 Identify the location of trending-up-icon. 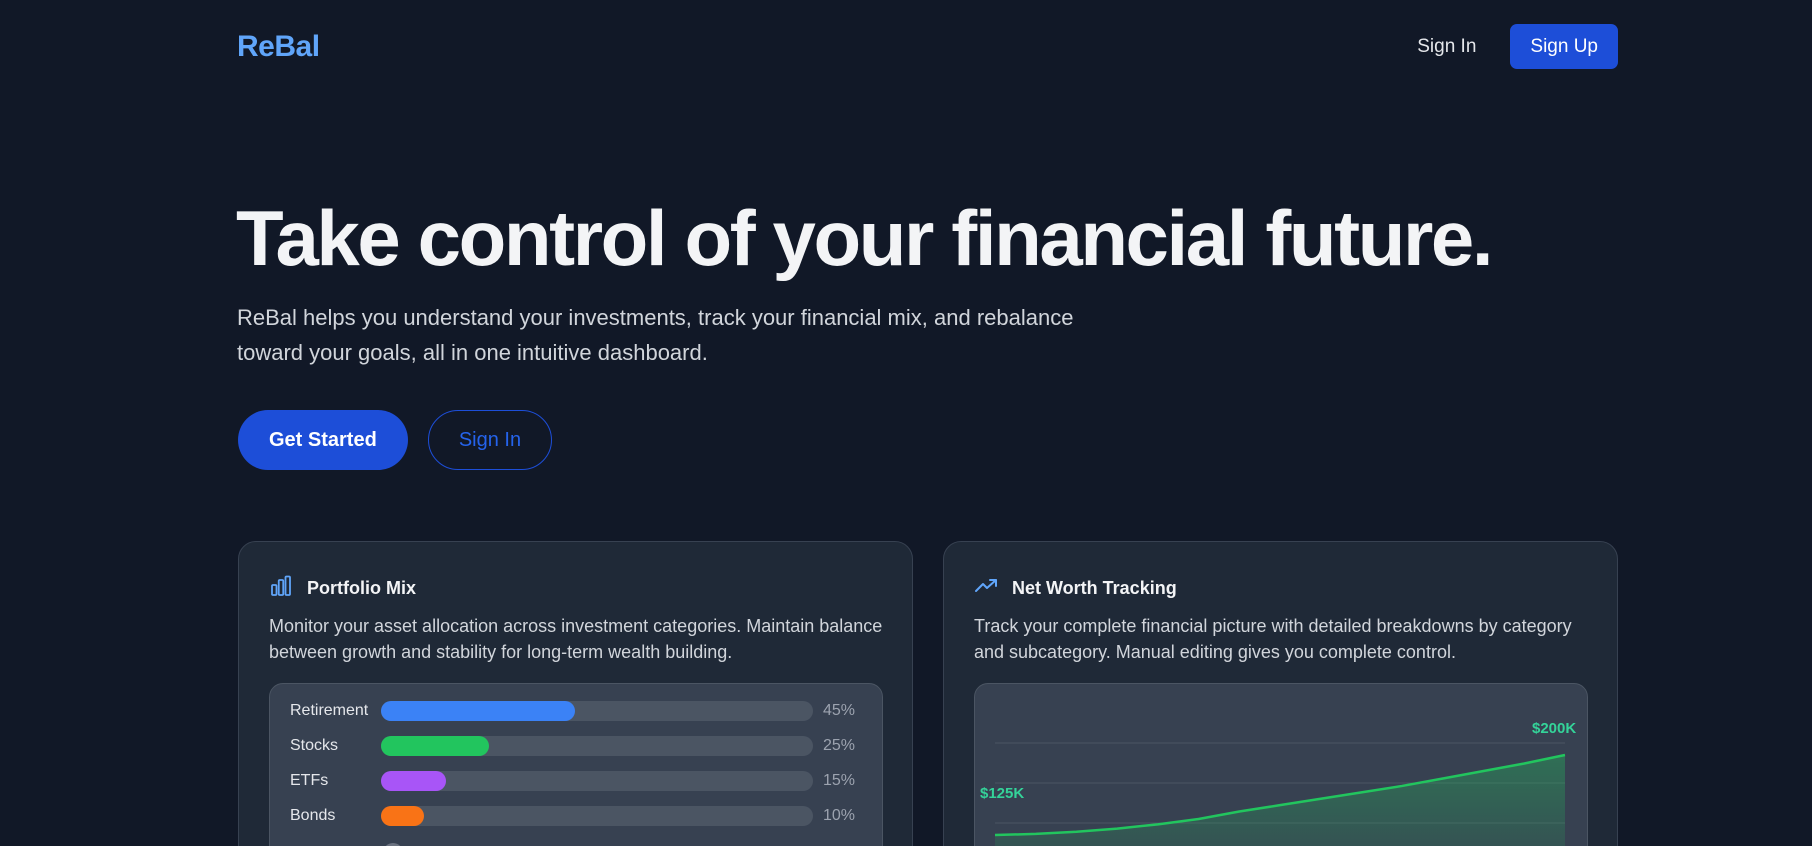
(986, 588).